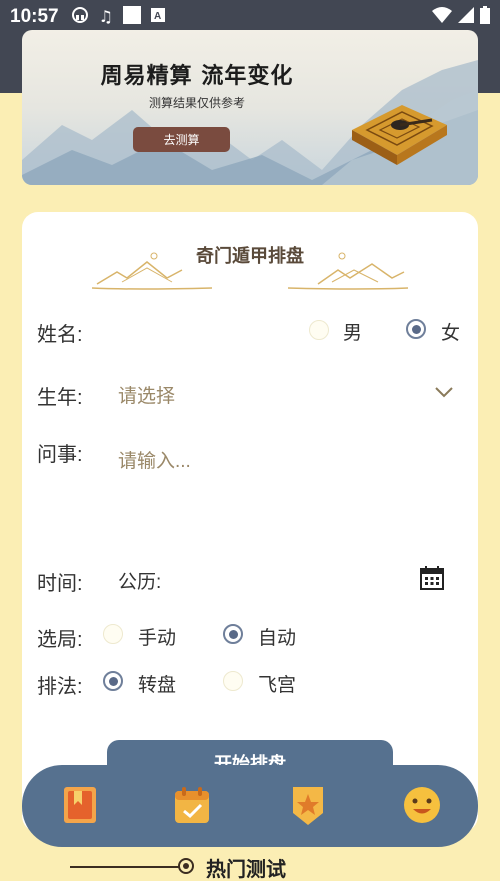 The image size is (500, 881). Describe the element at coordinates (60, 584) in the screenshot. I see `time-label: 时间:` at that location.